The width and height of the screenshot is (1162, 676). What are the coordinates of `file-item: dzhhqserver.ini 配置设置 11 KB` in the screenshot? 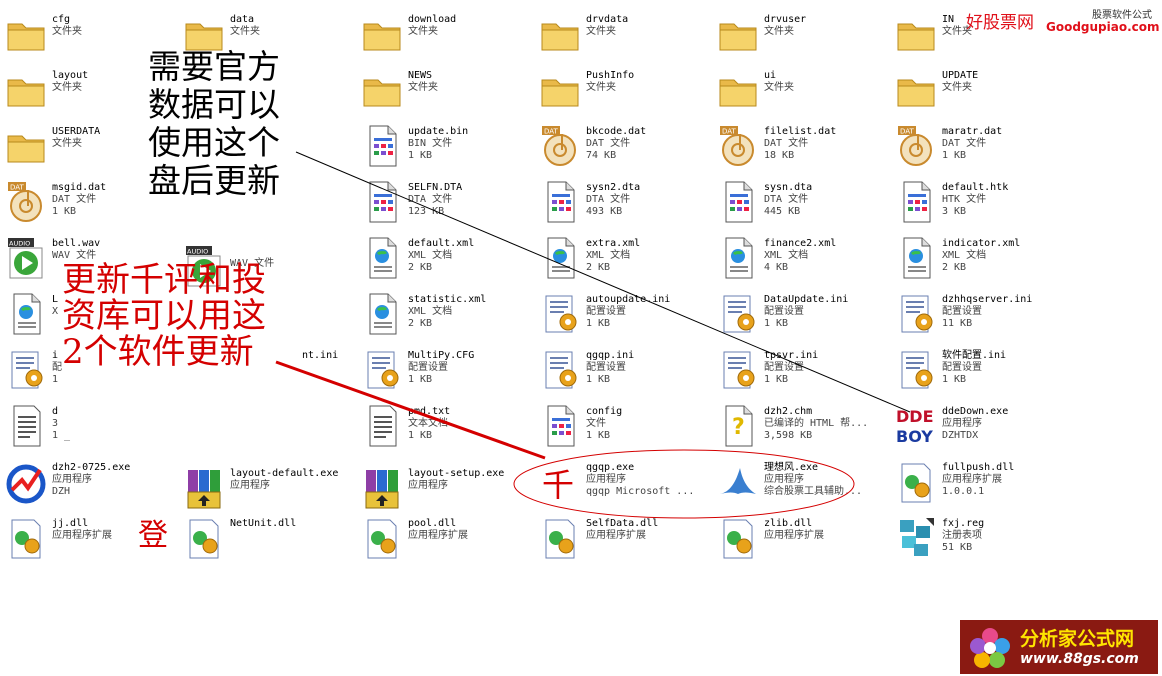 It's located at (975, 313).